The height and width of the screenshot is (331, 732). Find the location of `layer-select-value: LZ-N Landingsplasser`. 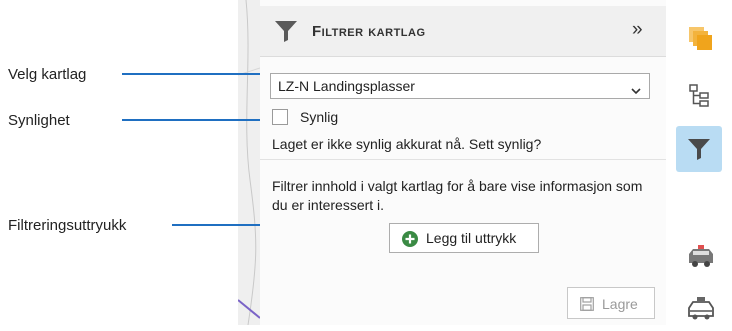

layer-select-value: LZ-N Landingsplasser is located at coordinates (346, 86).